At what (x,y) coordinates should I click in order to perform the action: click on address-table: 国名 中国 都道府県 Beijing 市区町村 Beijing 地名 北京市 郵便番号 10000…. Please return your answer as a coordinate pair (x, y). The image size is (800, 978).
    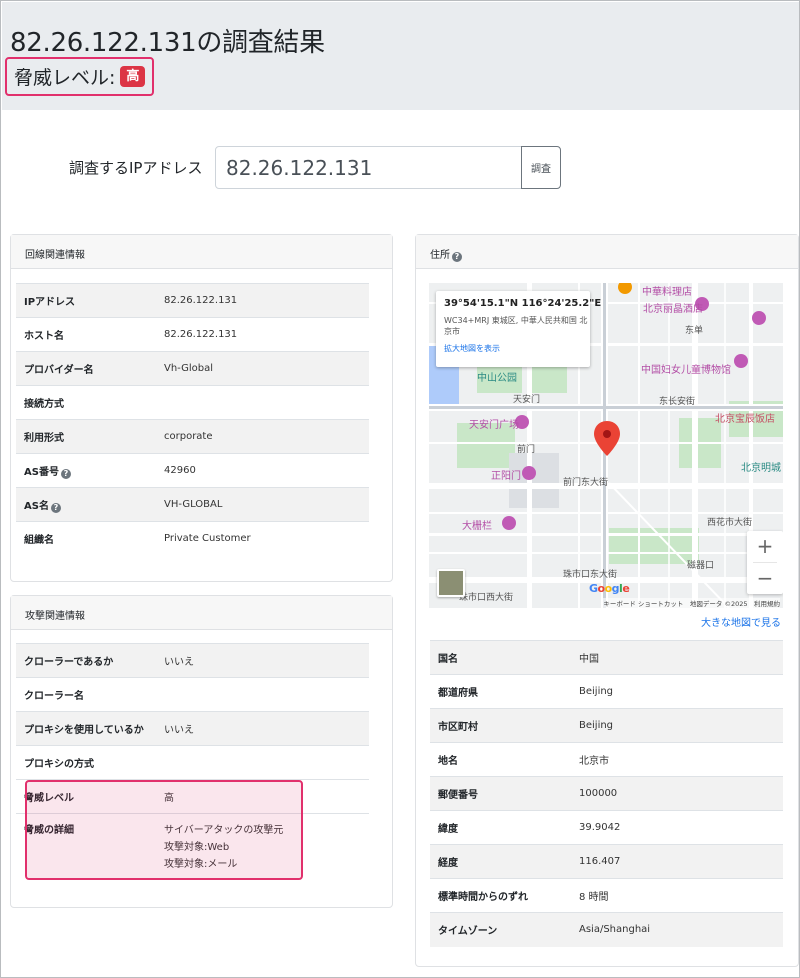
    Looking at the image, I should click on (606, 793).